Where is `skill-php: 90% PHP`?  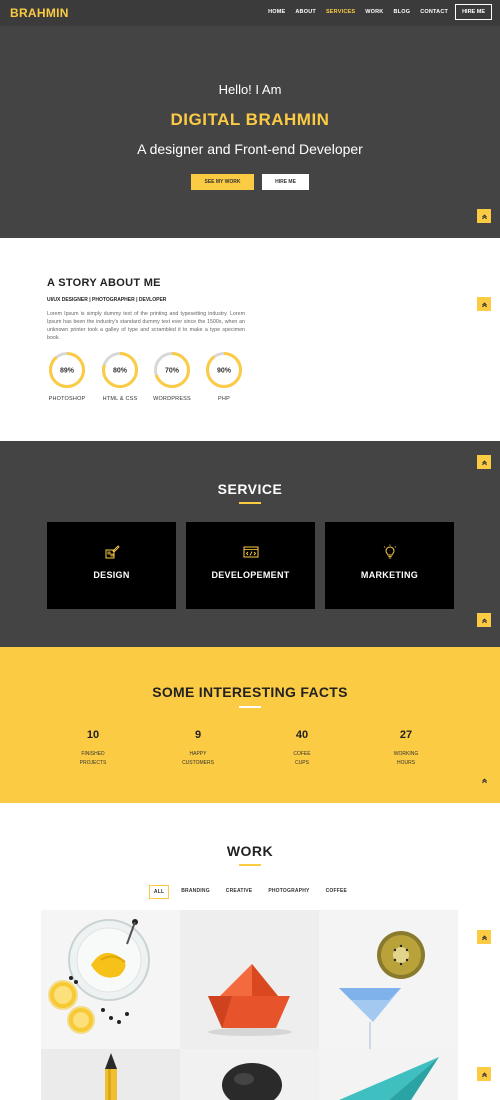 skill-php: 90% PHP is located at coordinates (224, 376).